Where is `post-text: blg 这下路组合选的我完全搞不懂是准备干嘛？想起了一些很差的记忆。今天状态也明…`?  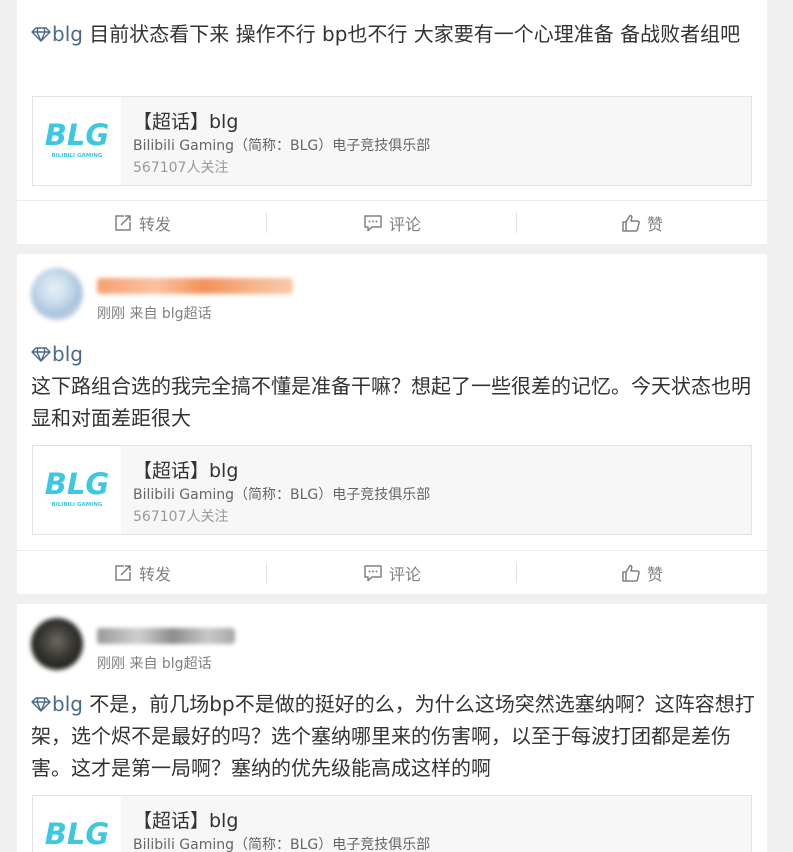 post-text: blg 这下路组合选的我完全搞不懂是准备干嘛？想起了一些很差的记忆。今天状态也明… is located at coordinates (393, 386).